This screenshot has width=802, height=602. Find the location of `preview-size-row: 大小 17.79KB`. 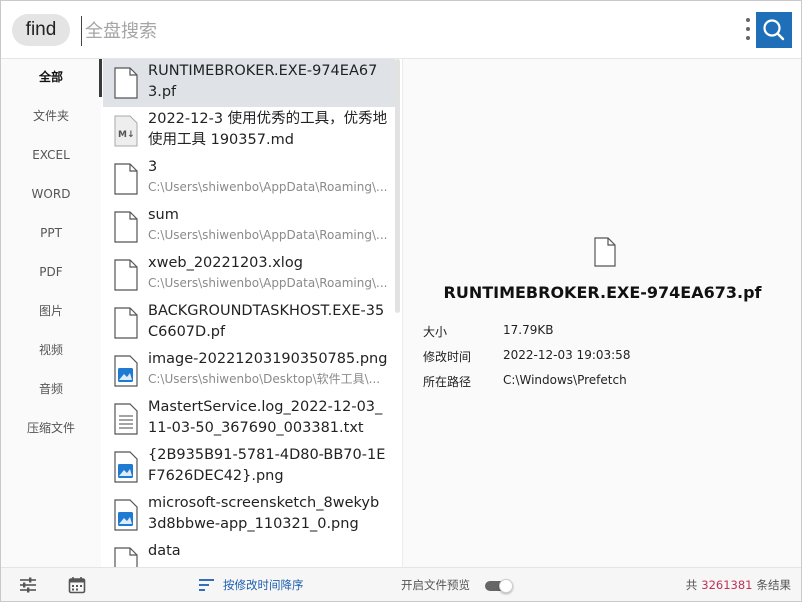

preview-size-row: 大小 17.79KB is located at coordinates (608, 333).